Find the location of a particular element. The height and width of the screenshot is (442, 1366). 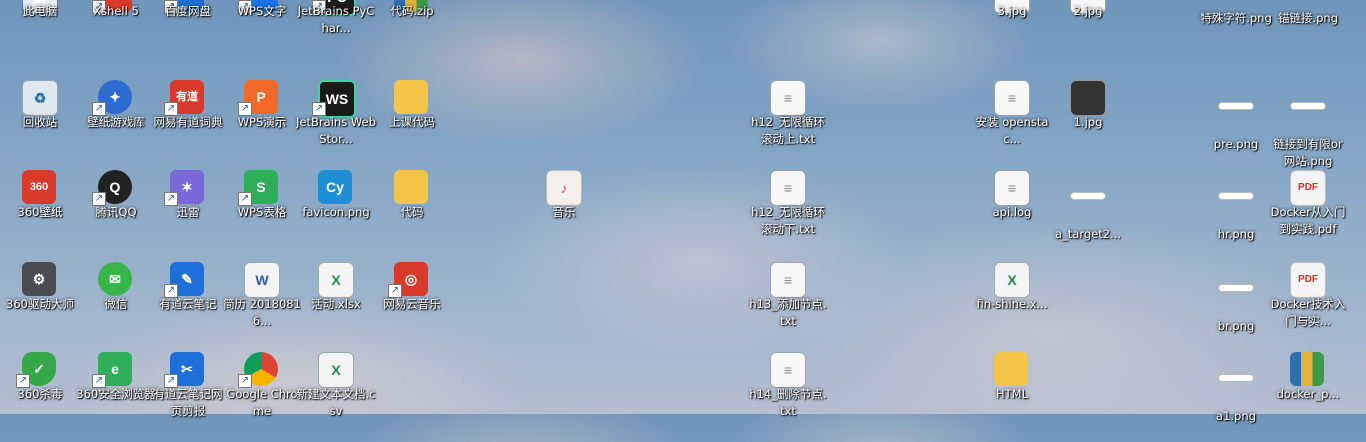

desktop-icon-360-antivirus: ✓ ↗ 360杀毒 is located at coordinates (40, 397).